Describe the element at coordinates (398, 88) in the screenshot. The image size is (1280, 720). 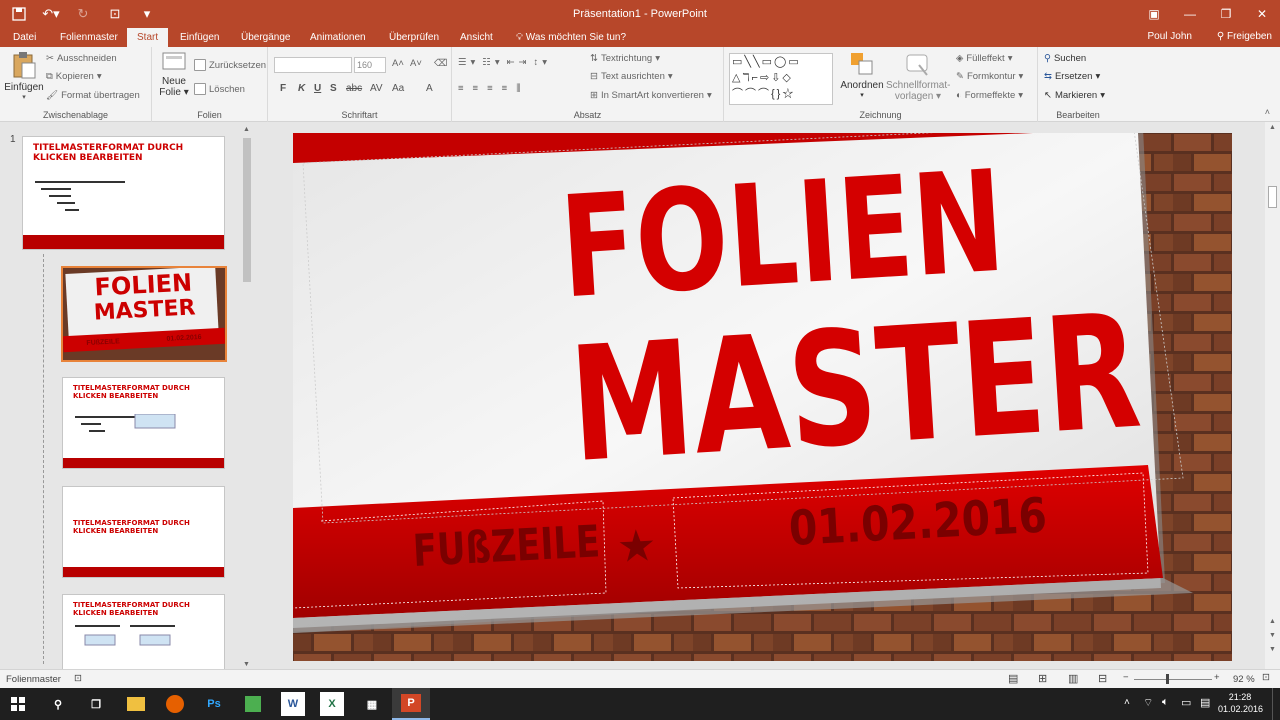
I see `change-case-button: Aa` at that location.